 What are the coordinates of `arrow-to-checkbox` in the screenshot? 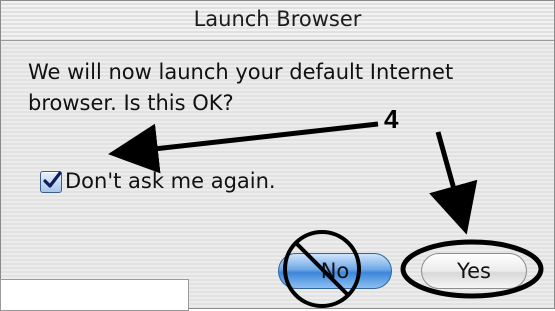 It's located at (243, 147).